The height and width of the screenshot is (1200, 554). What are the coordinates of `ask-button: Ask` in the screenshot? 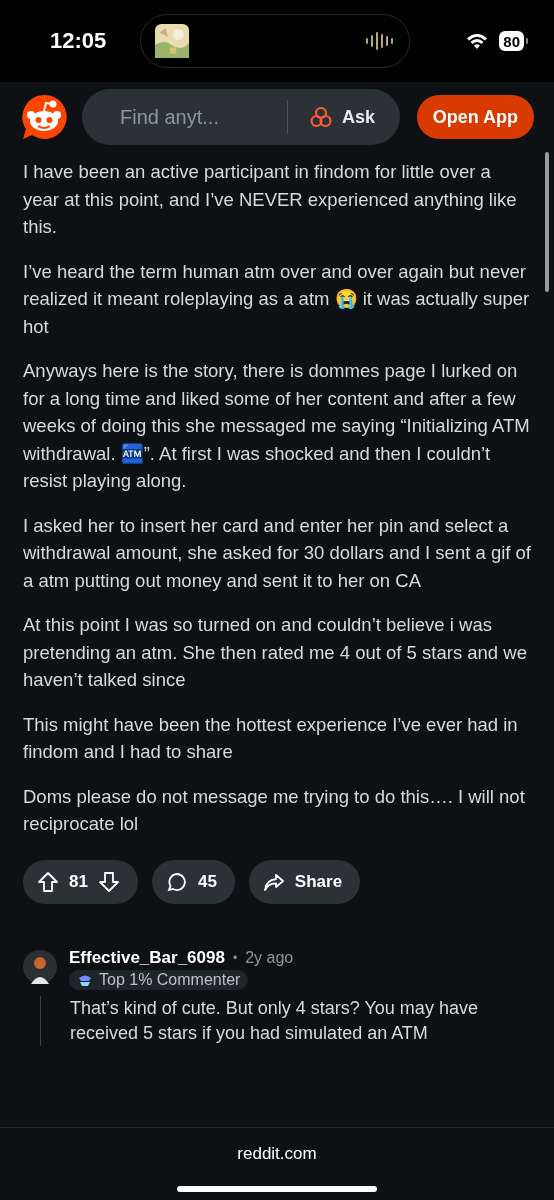 It's located at (332, 117).